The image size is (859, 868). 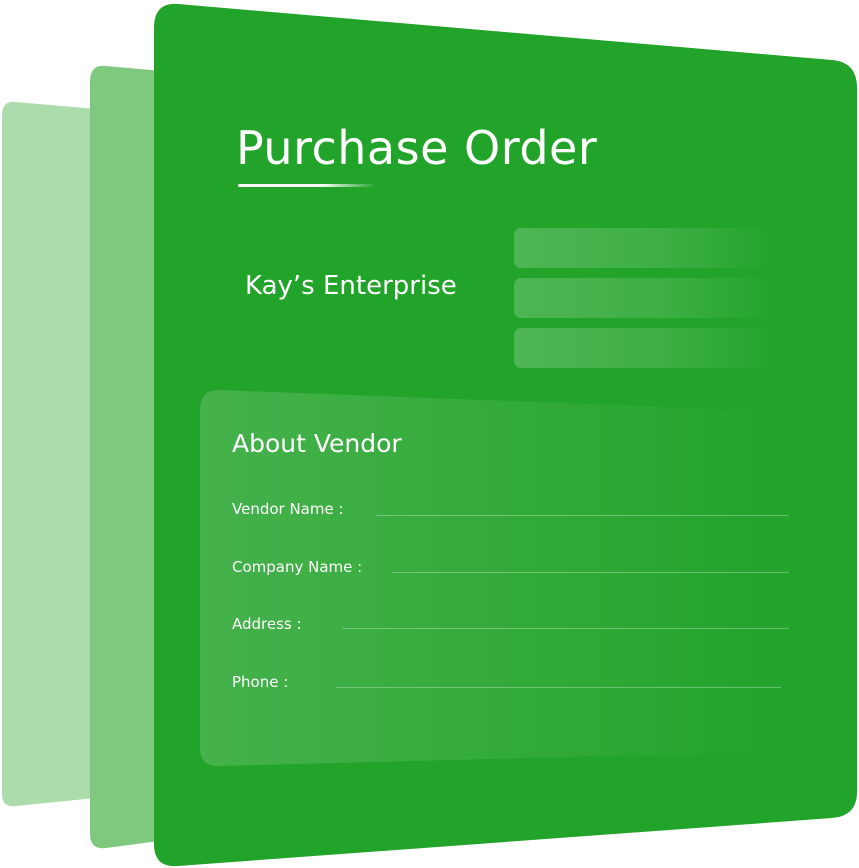 What do you see at coordinates (267, 624) in the screenshot?
I see `address-label: Address :` at bounding box center [267, 624].